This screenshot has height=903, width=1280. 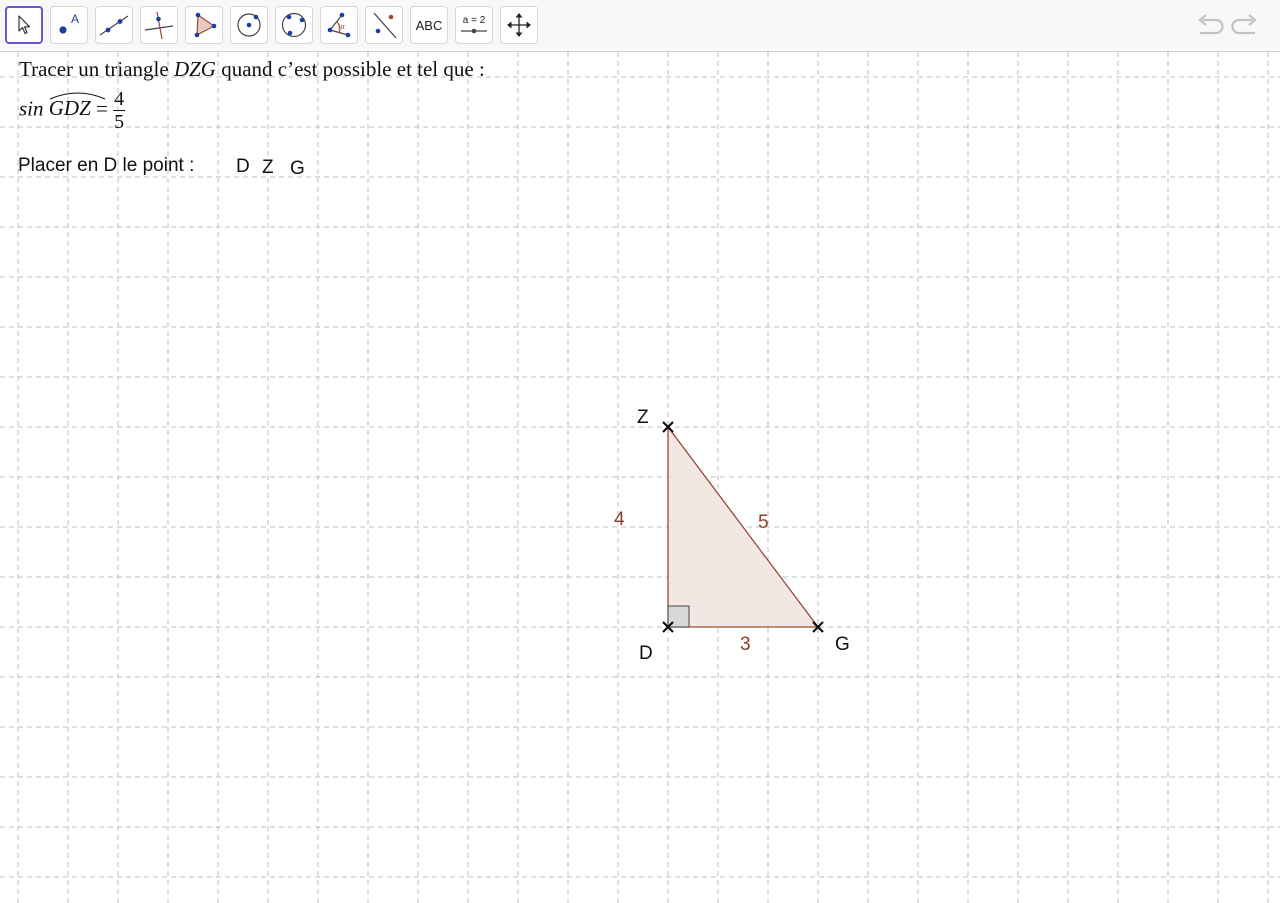 I want to click on line-tool-button, so click(x=114, y=25).